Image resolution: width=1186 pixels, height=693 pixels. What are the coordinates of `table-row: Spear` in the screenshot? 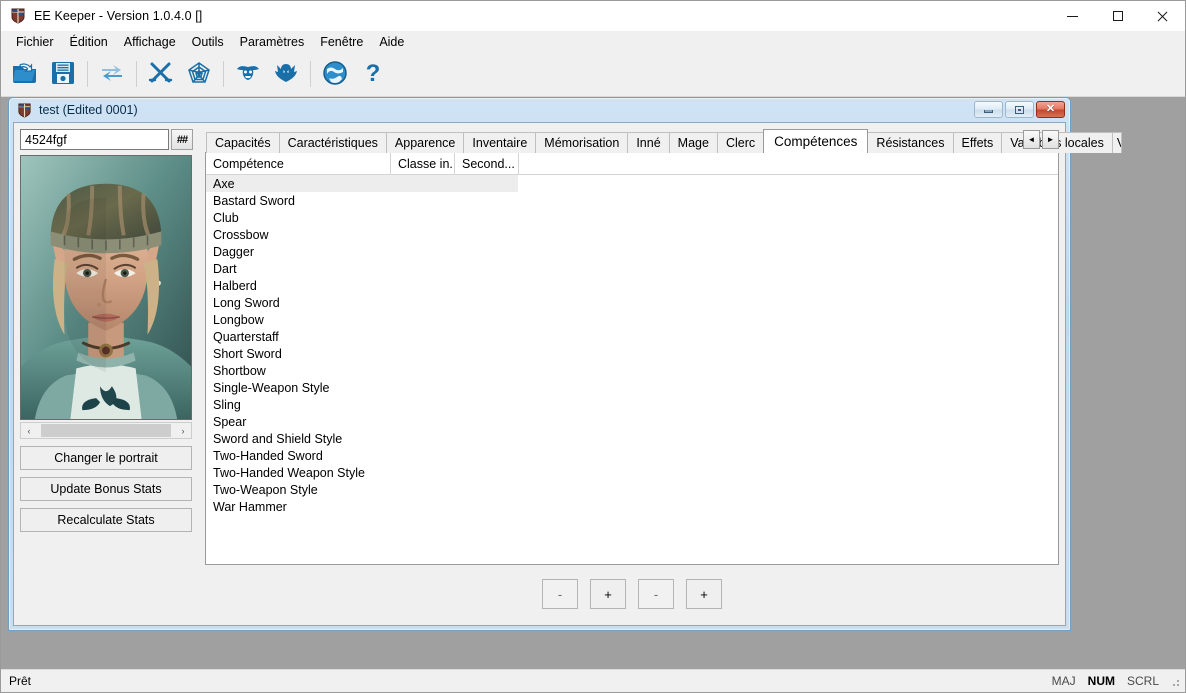 It's located at (632, 421).